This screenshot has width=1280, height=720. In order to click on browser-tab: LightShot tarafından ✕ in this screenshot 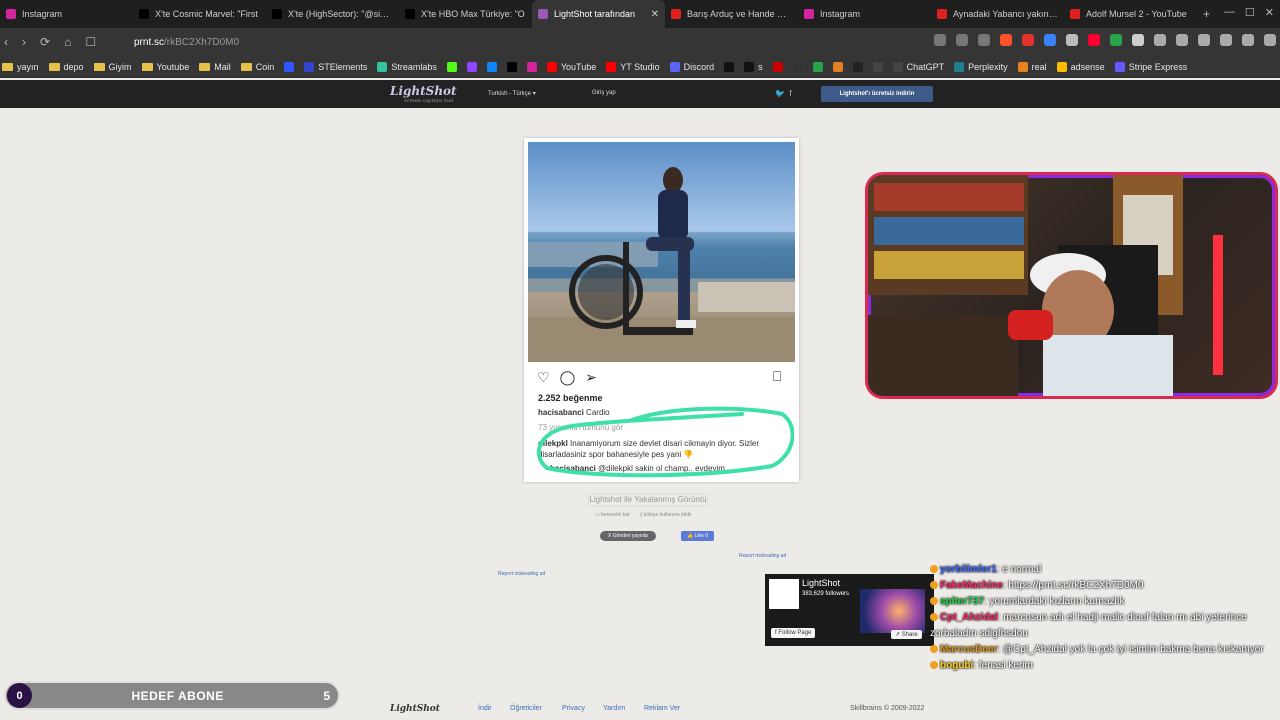, I will do `click(598, 14)`.